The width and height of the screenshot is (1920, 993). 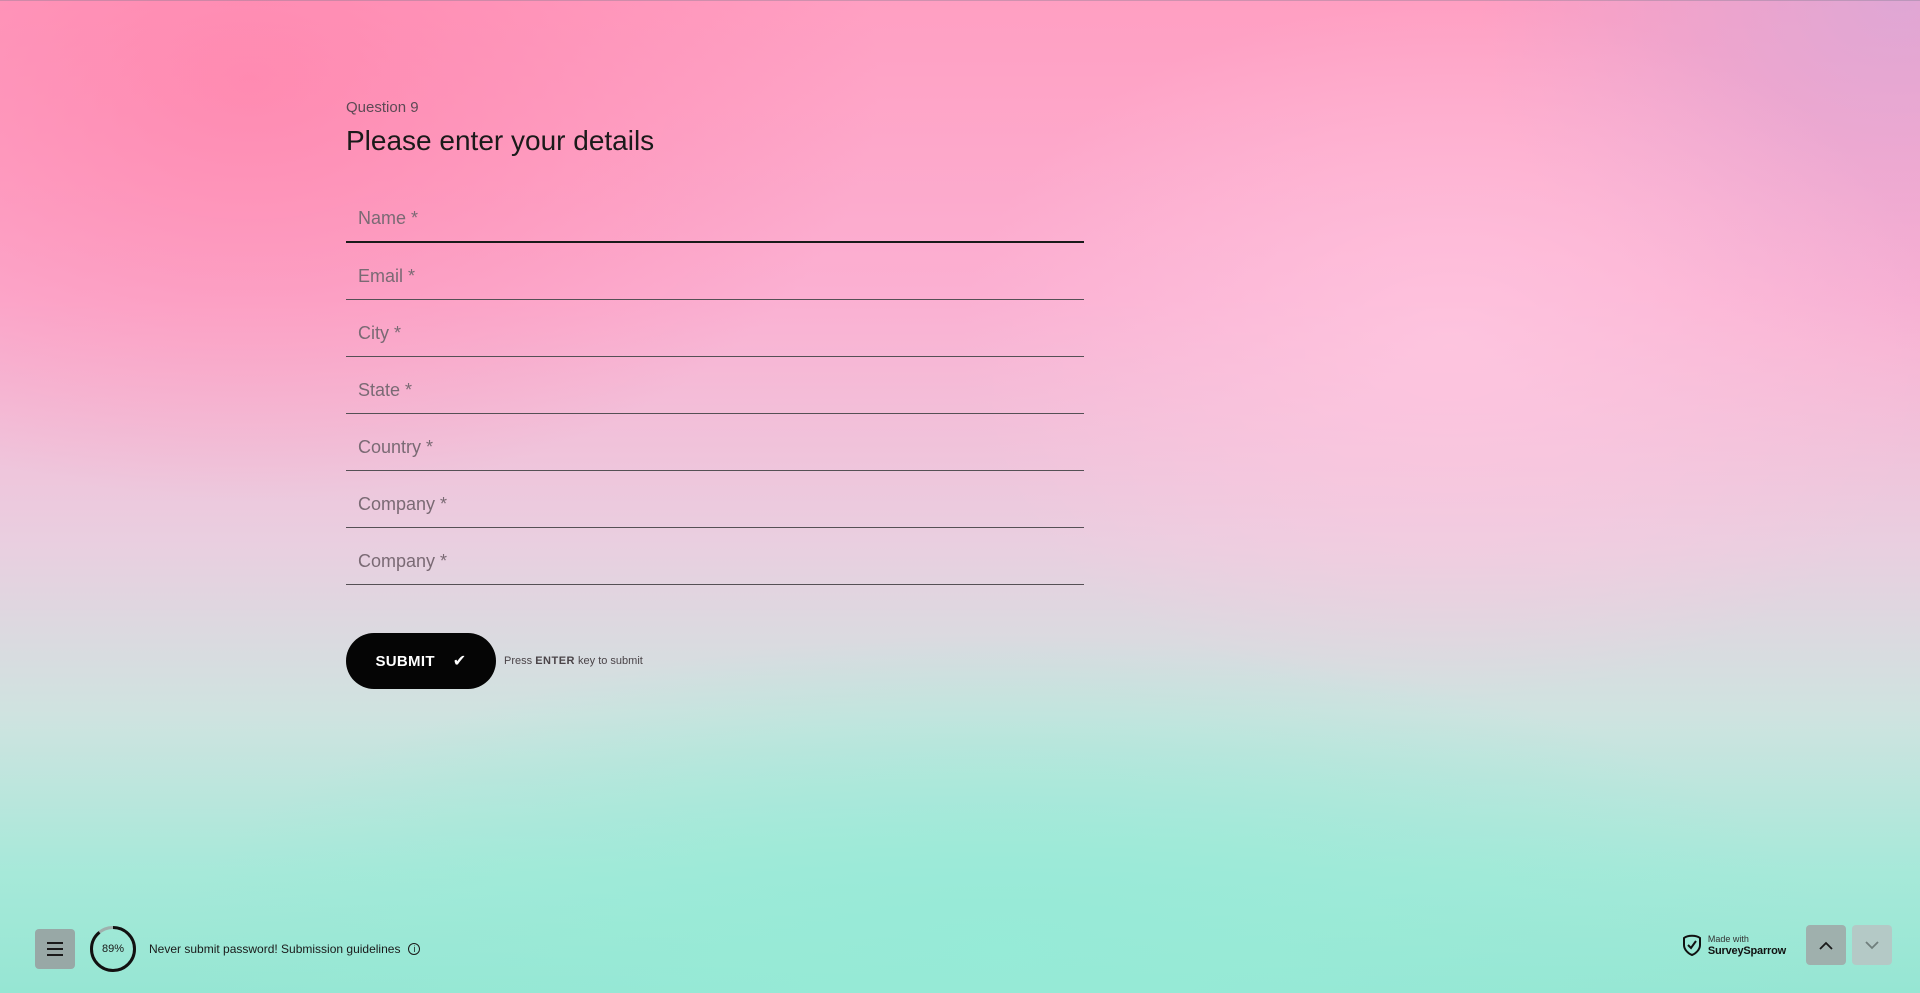 I want to click on menu-icon, so click(x=55, y=949).